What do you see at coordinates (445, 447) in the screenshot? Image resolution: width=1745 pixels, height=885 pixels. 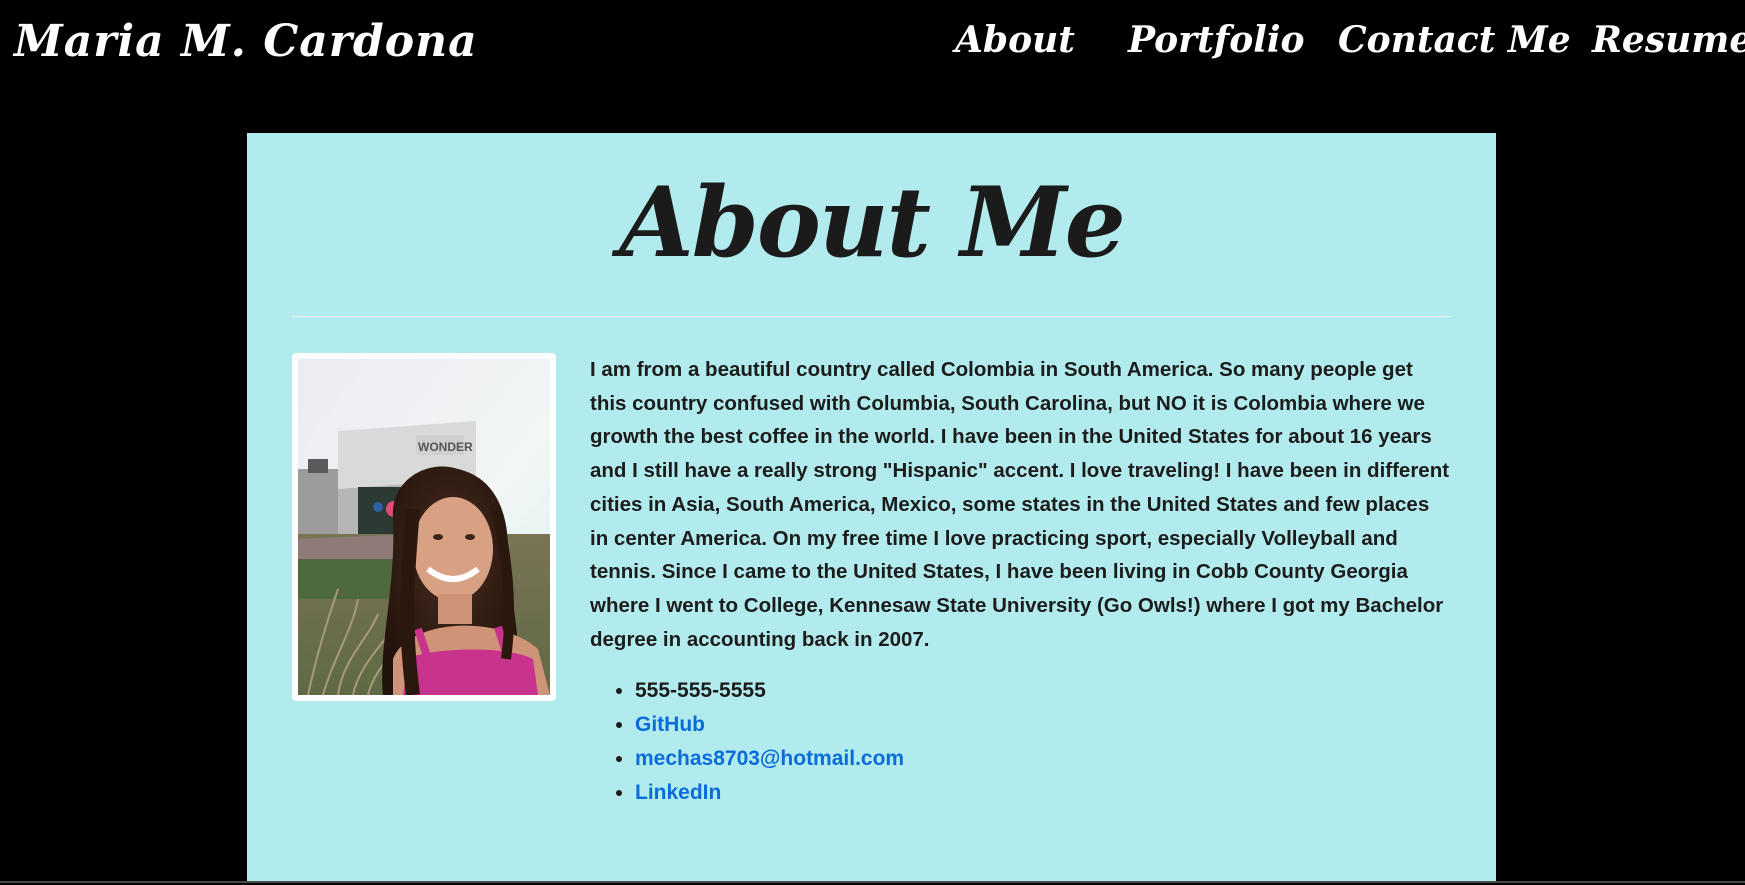 I see `building-sign: WONDER` at bounding box center [445, 447].